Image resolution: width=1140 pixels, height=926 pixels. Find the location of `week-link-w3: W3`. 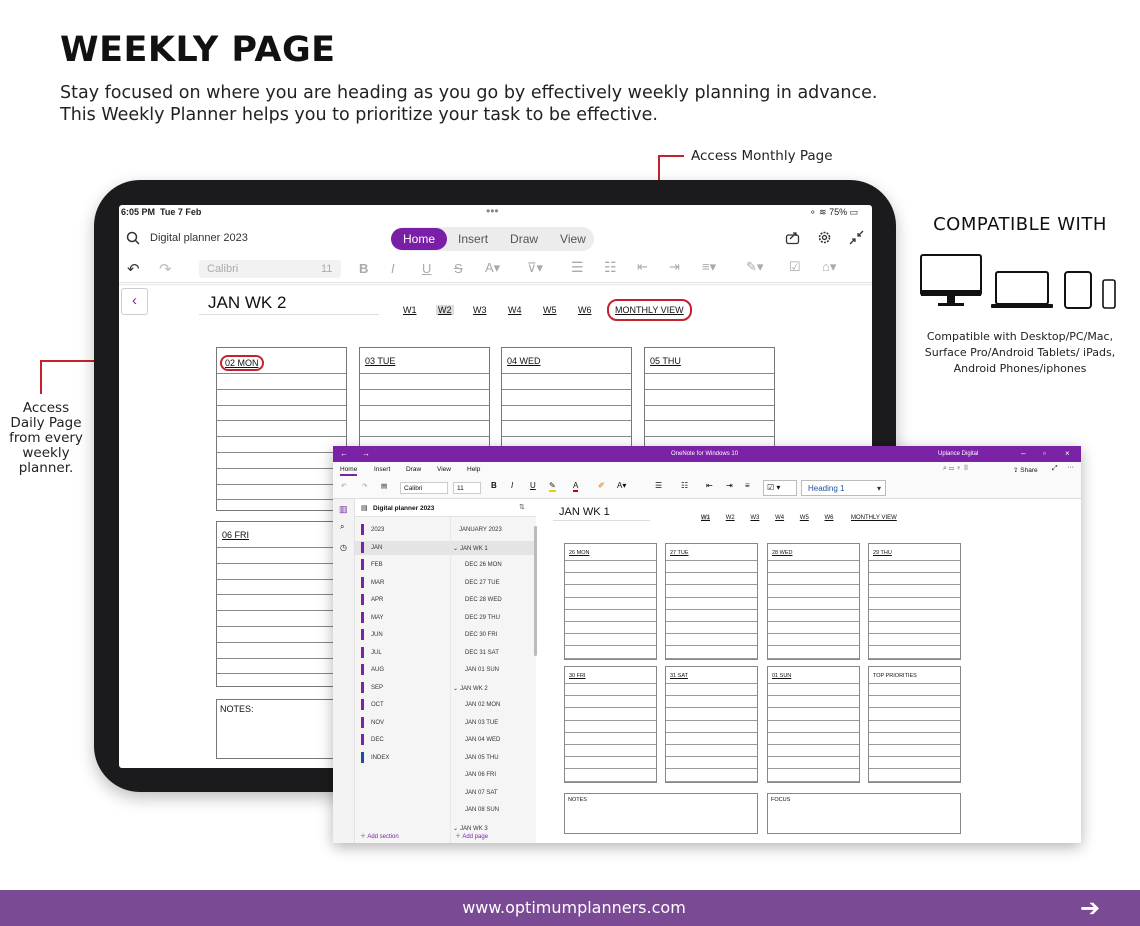

week-link-w3: W3 is located at coordinates (480, 310).